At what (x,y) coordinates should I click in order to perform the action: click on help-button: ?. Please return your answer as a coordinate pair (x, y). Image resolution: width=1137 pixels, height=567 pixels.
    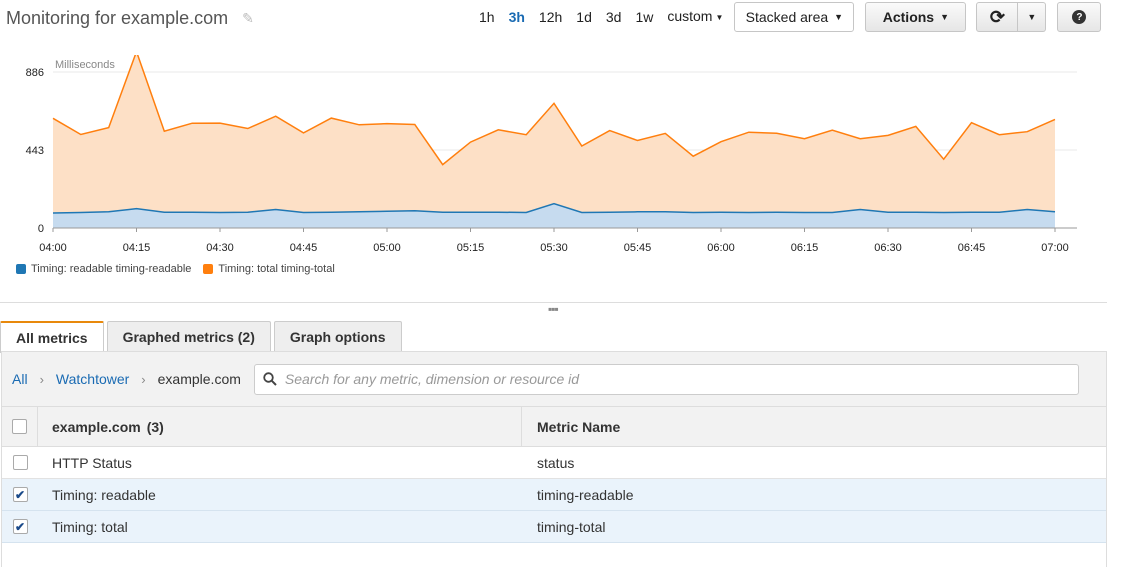
    Looking at the image, I should click on (1079, 17).